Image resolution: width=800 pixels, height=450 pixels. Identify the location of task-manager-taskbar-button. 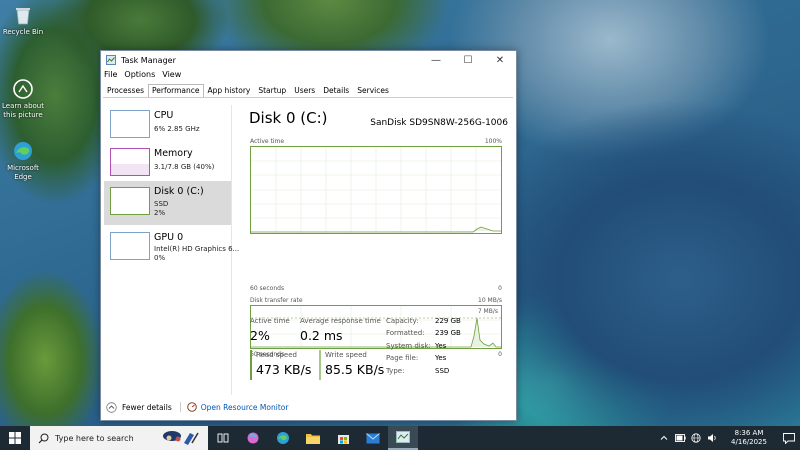
(403, 438).